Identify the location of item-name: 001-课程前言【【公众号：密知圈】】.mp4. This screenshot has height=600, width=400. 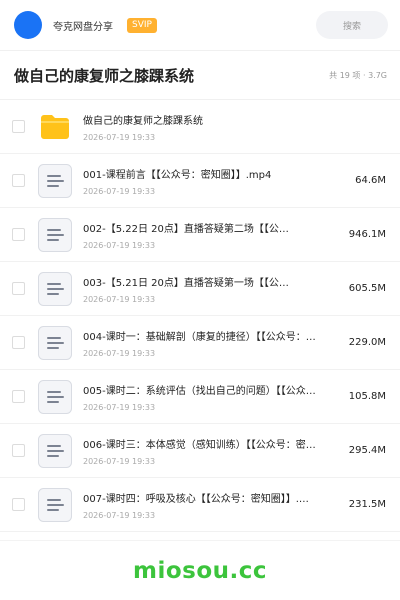
(177, 175).